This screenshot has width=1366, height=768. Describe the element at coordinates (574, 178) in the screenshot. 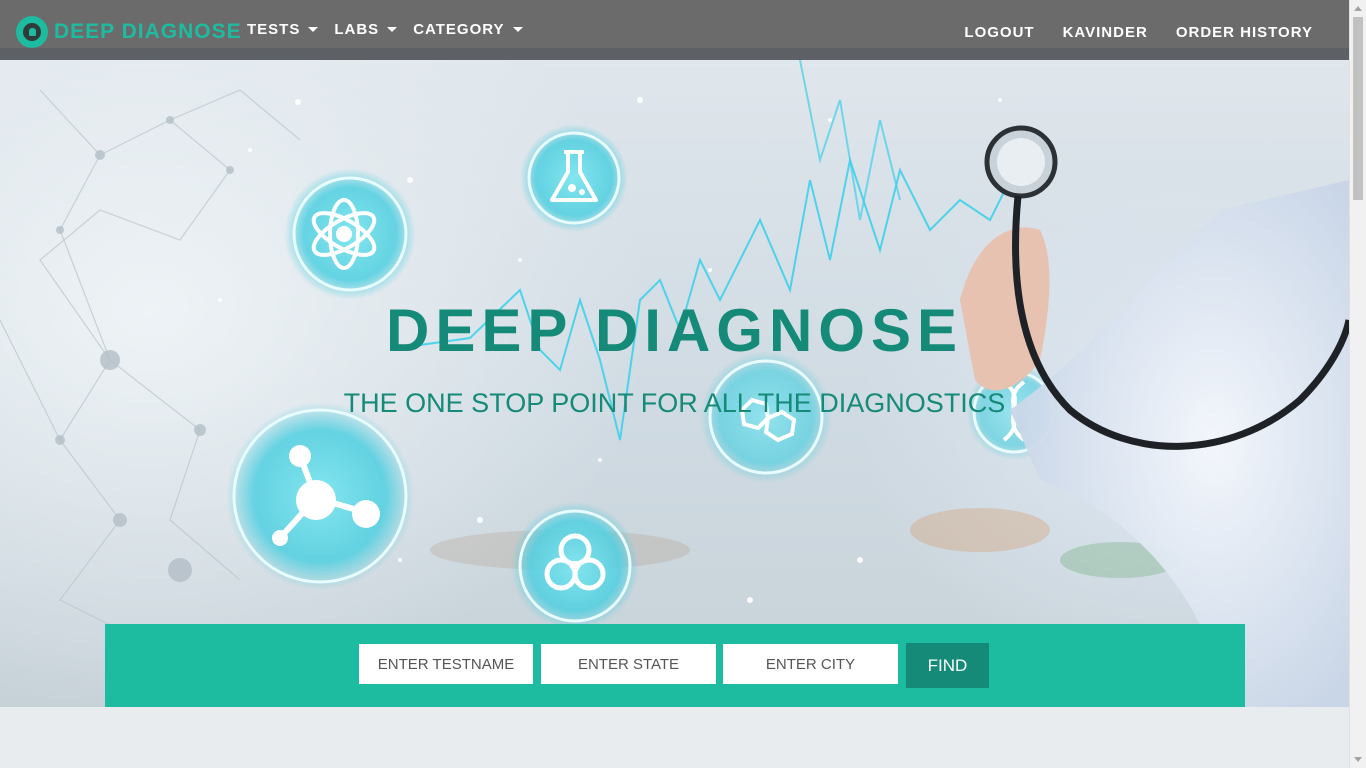

I see `flask-icon` at that location.